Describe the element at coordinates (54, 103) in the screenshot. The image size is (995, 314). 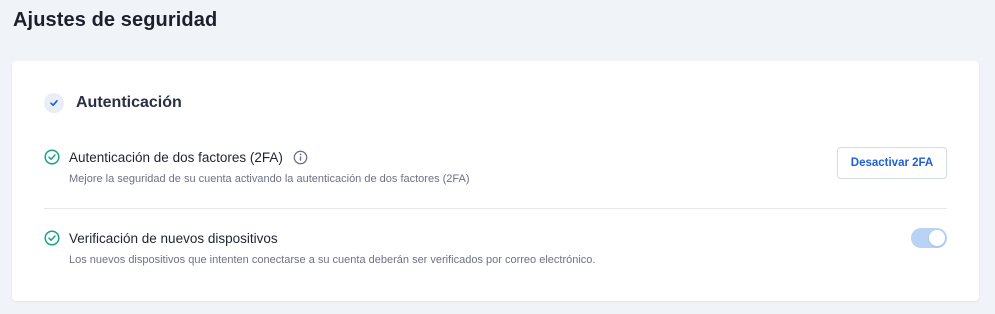
I see `checkmark-icon` at that location.